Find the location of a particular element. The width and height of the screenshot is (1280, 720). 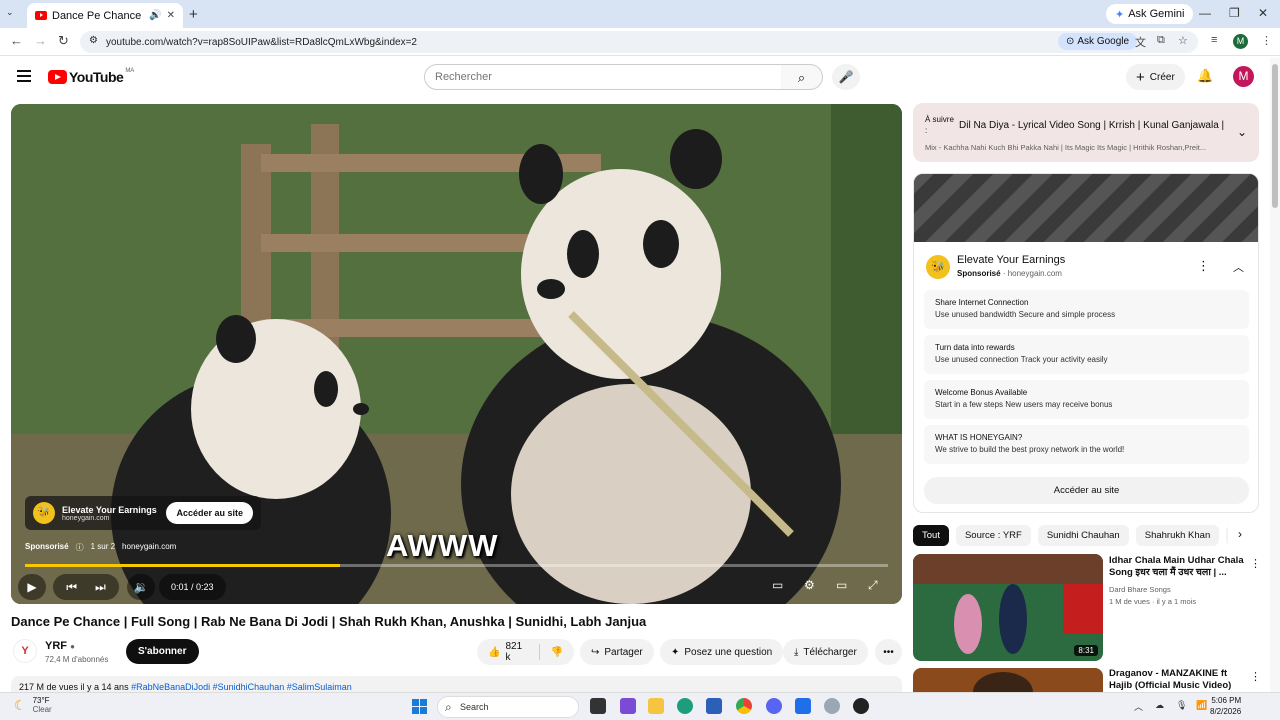

ad-panel-visit-site-button: Accéder au site is located at coordinates (1086, 490).